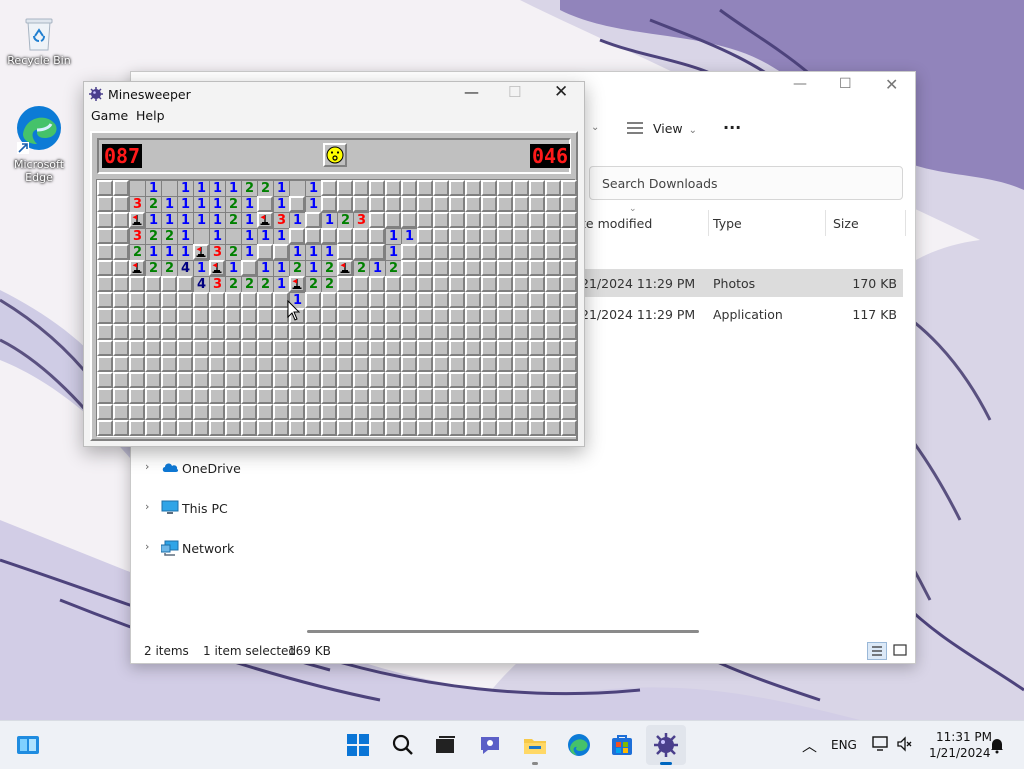  Describe the element at coordinates (616, 223) in the screenshot. I see `column-date-modified: te modified` at that location.